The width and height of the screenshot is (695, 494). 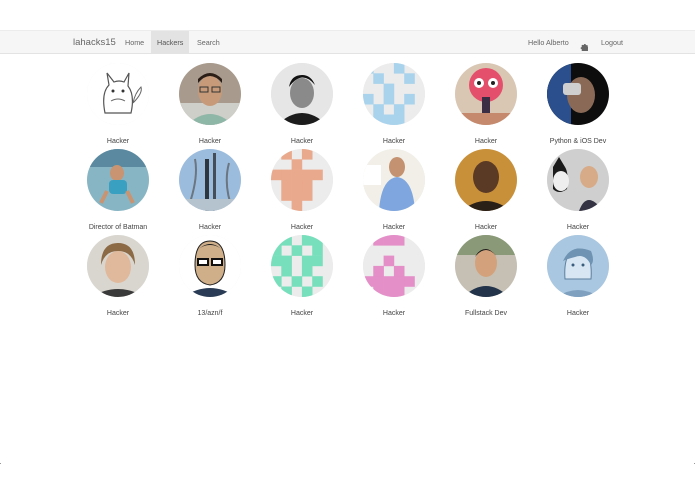 I want to click on hacker-caption: Python & iOS Dev, so click(x=578, y=141).